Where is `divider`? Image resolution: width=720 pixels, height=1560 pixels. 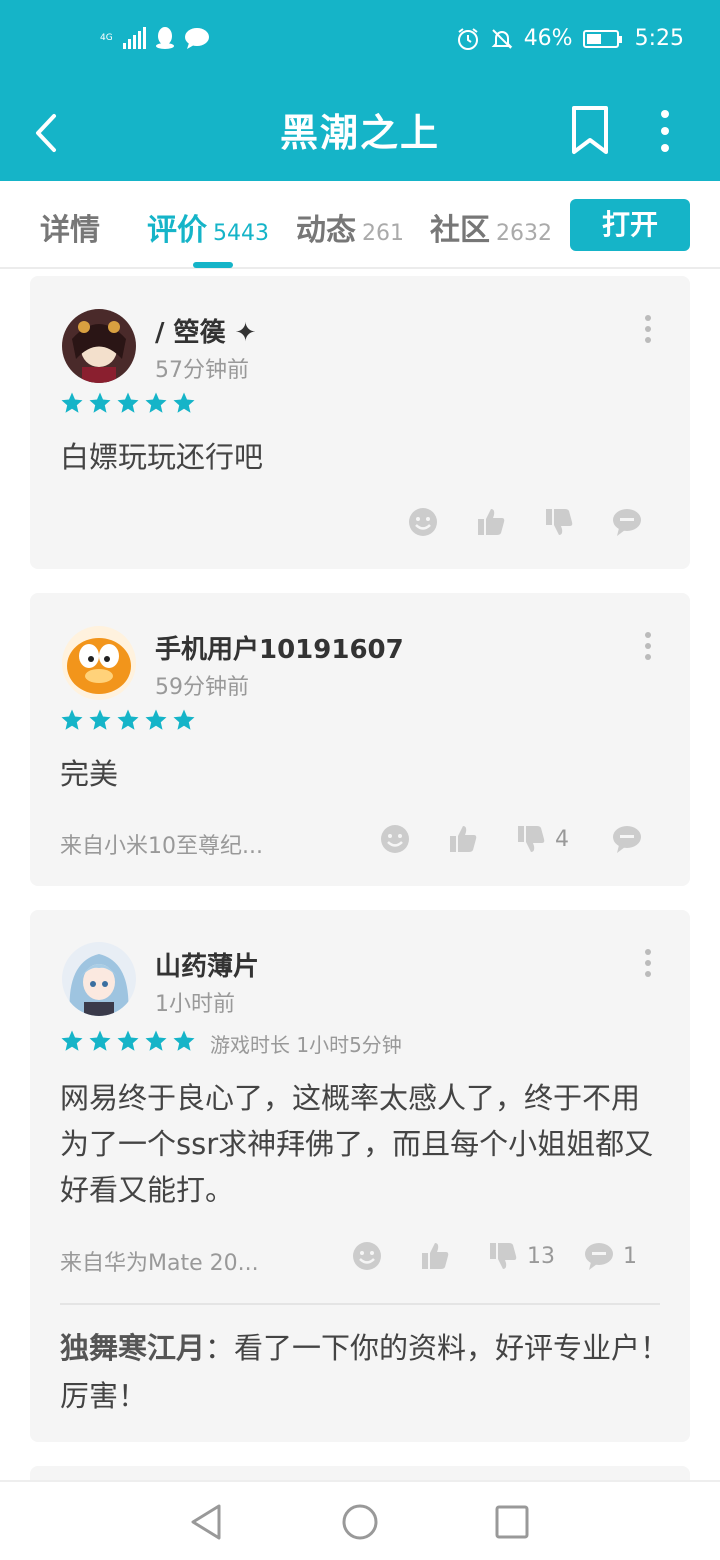 divider is located at coordinates (360, 1304).